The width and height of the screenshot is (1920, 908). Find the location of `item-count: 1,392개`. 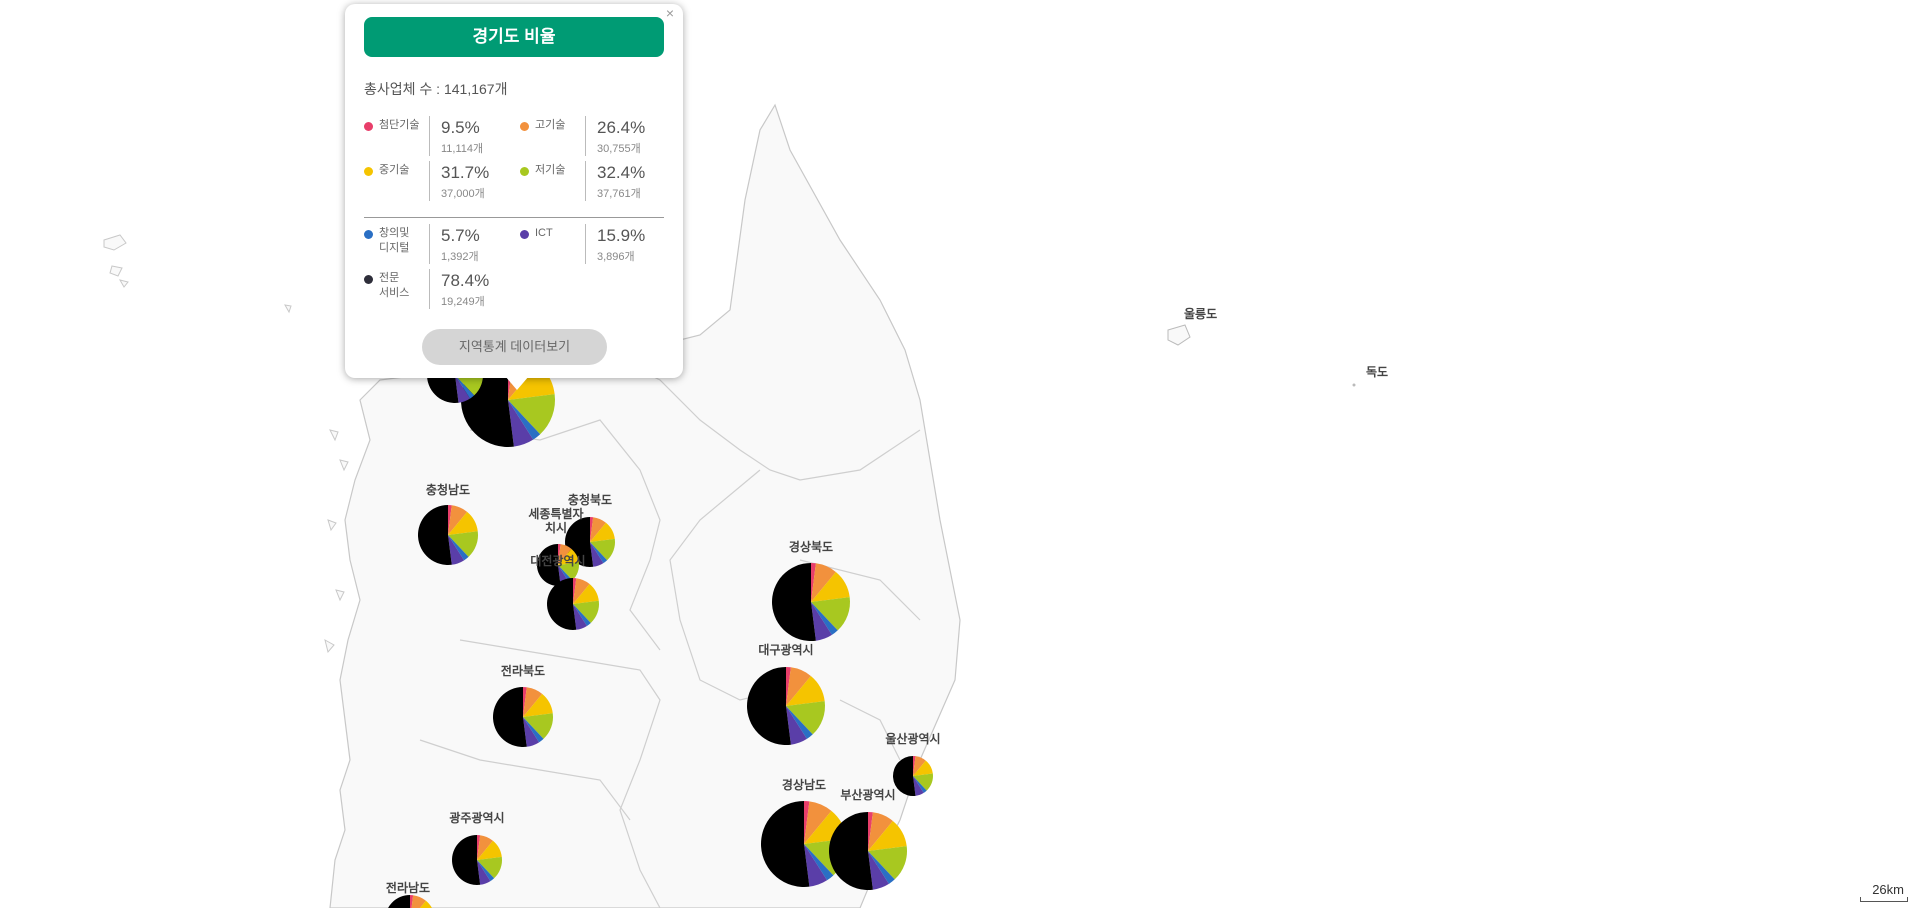

item-count: 1,392개 is located at coordinates (460, 257).